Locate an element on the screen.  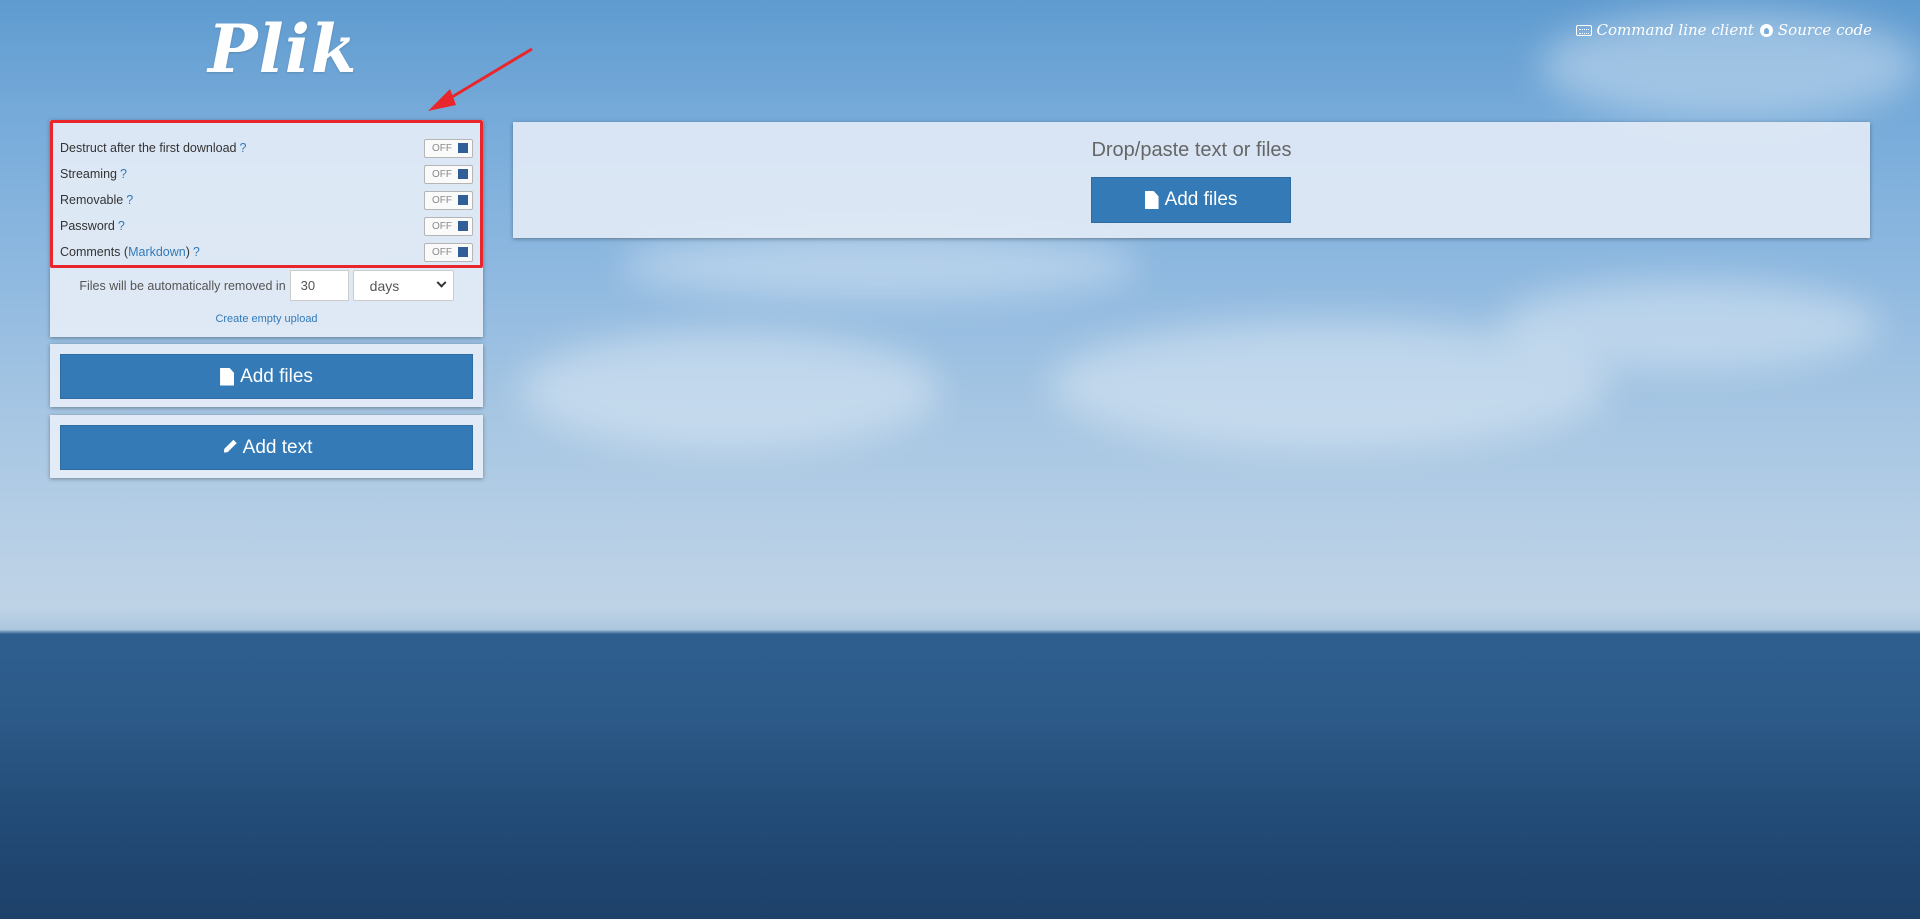
option-removable: Removable? OFF is located at coordinates (266, 200).